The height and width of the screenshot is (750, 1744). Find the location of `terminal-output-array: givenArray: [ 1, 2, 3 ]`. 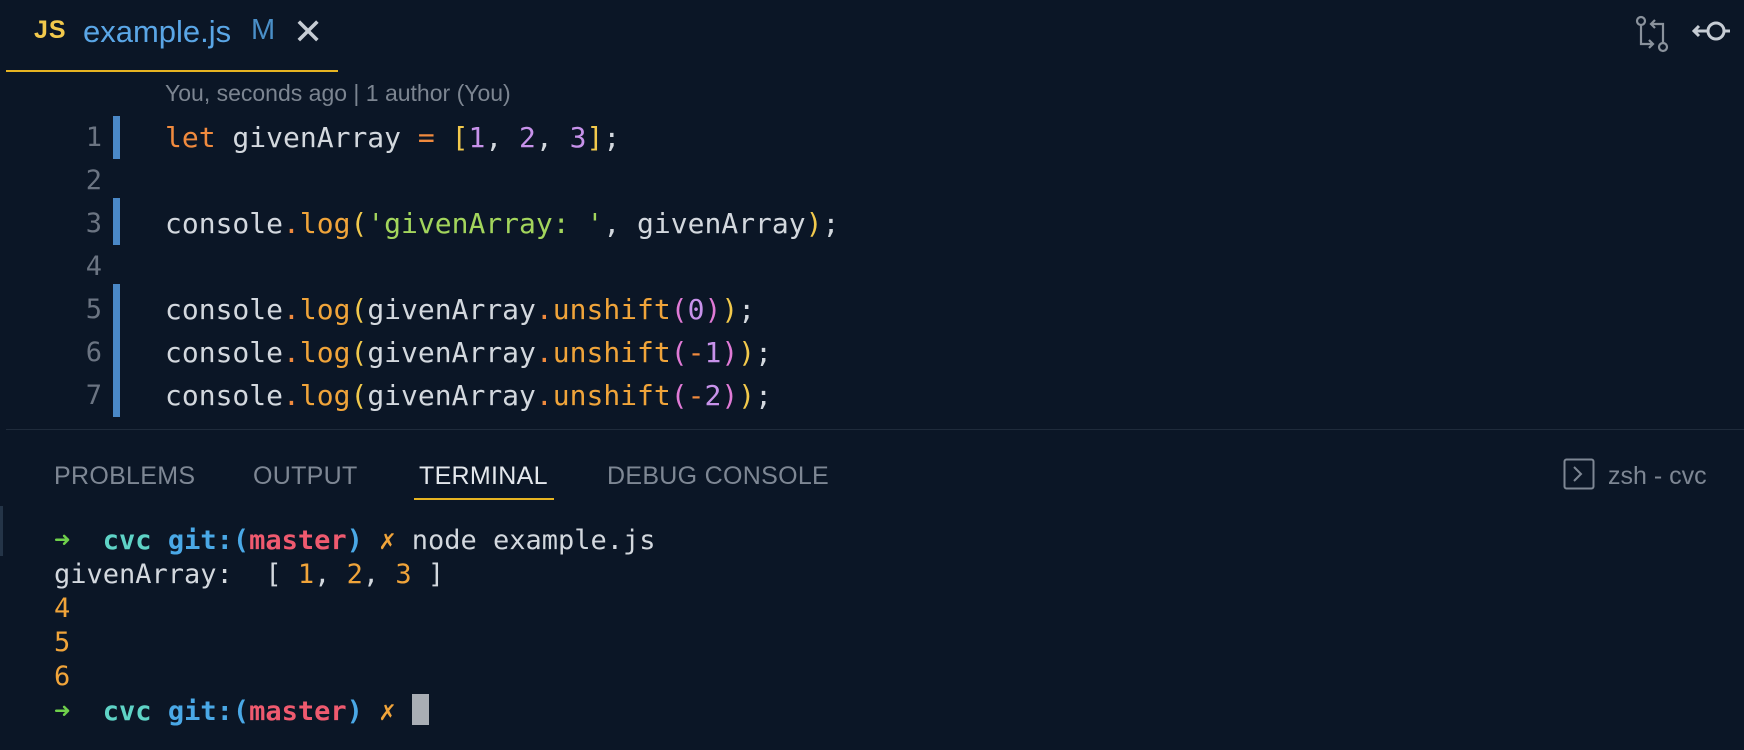

terminal-output-array: givenArray: [ 1, 2, 3 ] is located at coordinates (249, 574).